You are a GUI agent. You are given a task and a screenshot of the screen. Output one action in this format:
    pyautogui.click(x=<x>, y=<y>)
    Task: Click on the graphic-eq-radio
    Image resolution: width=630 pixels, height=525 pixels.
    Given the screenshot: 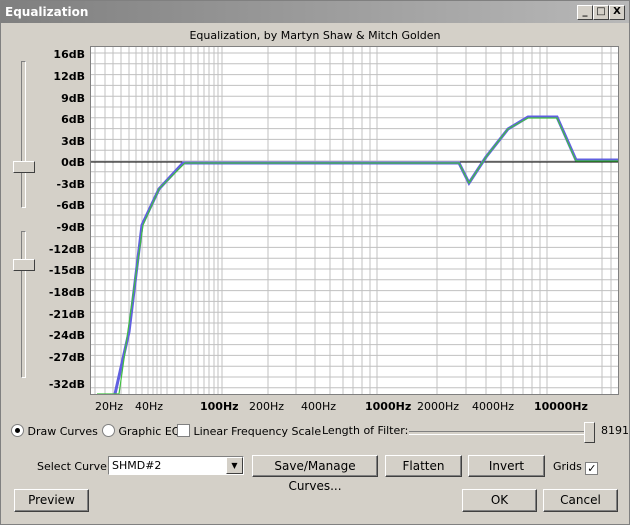 What is the action you would take?
    pyautogui.click(x=108, y=430)
    